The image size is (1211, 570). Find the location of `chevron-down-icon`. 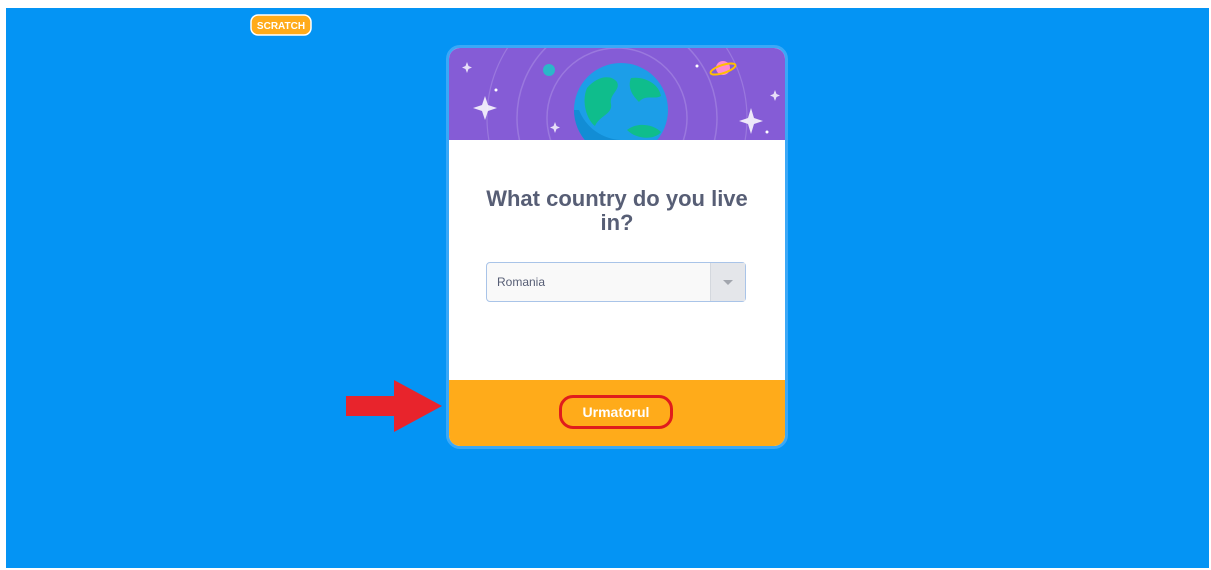

chevron-down-icon is located at coordinates (728, 282).